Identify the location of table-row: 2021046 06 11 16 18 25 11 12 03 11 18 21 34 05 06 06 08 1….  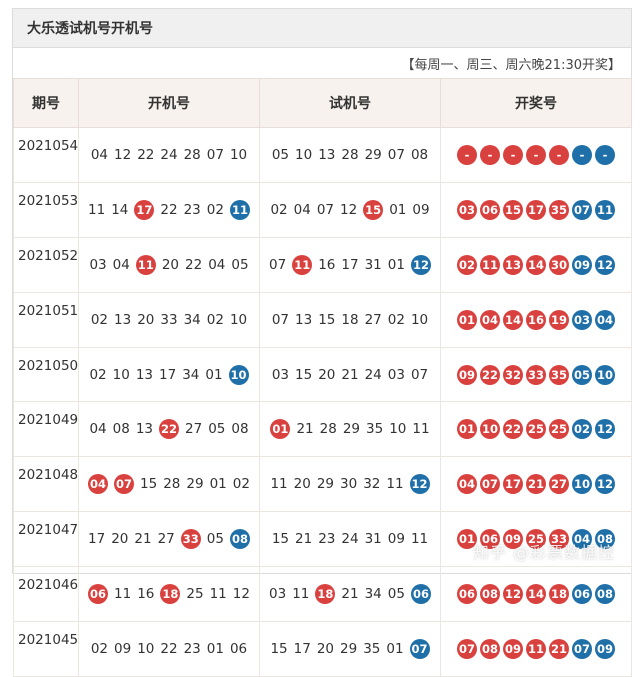
(322, 594).